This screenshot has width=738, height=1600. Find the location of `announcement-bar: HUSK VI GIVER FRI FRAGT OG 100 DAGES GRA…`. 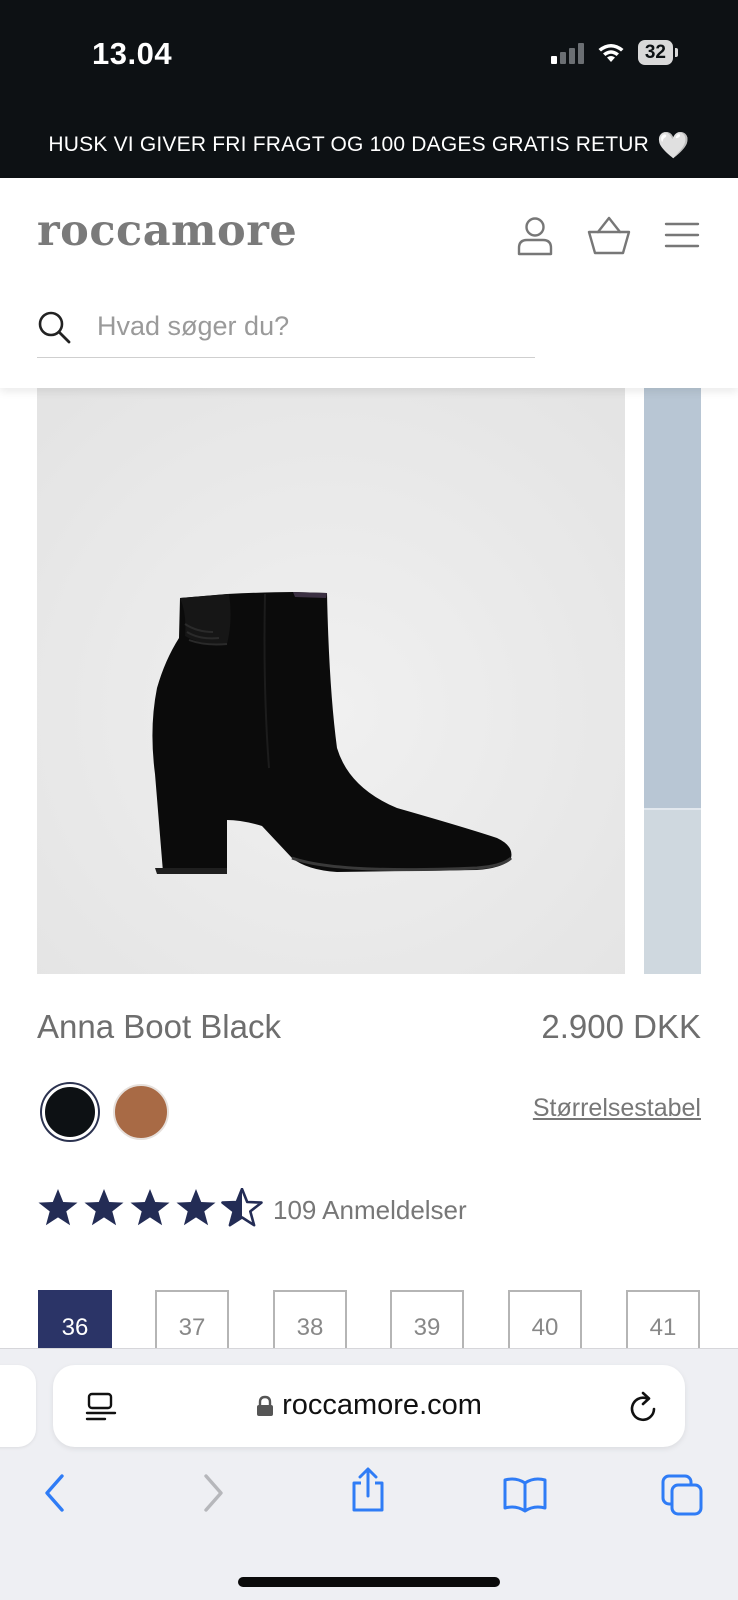

announcement-bar: HUSK VI GIVER FRI FRAGT OG 100 DAGES GRA… is located at coordinates (369, 145).